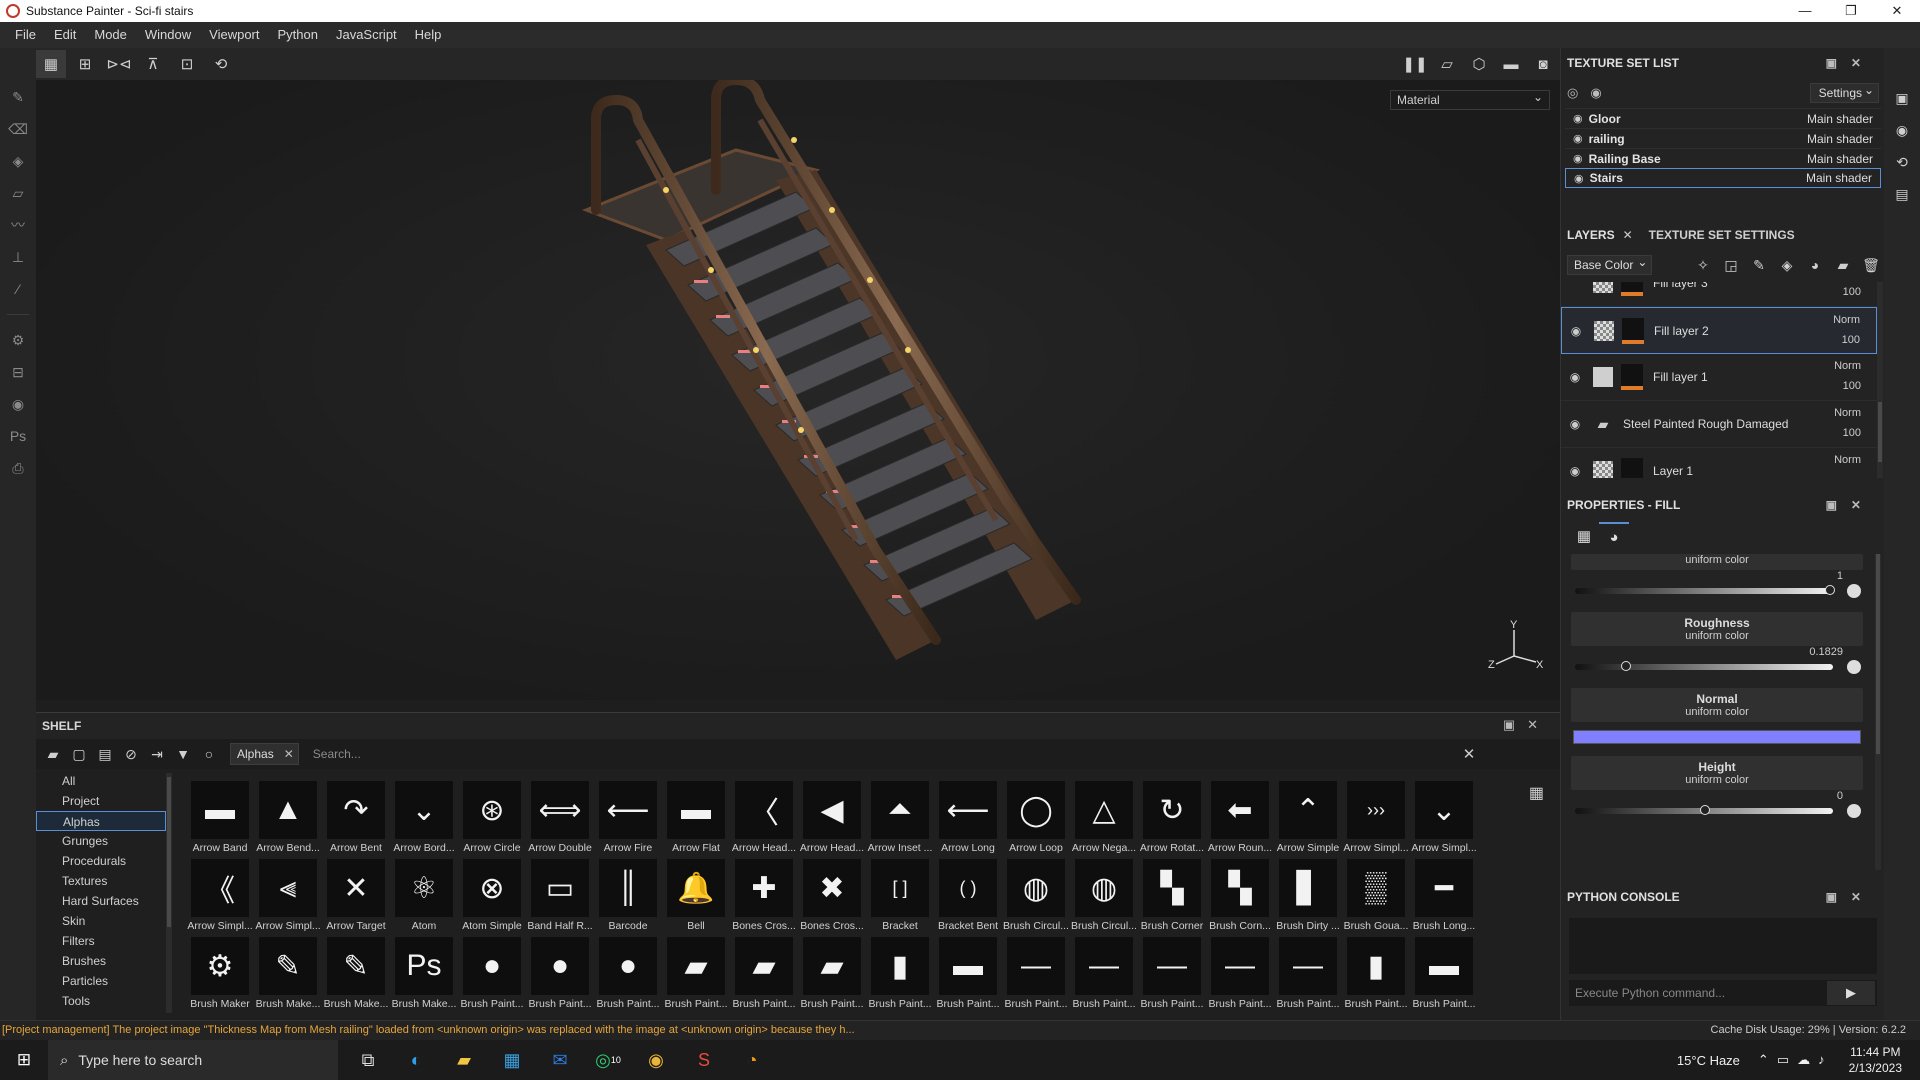 Image resolution: width=1920 pixels, height=1080 pixels. What do you see at coordinates (968, 820) in the screenshot?
I see `shelf-item: ⟵ Arrow Long` at bounding box center [968, 820].